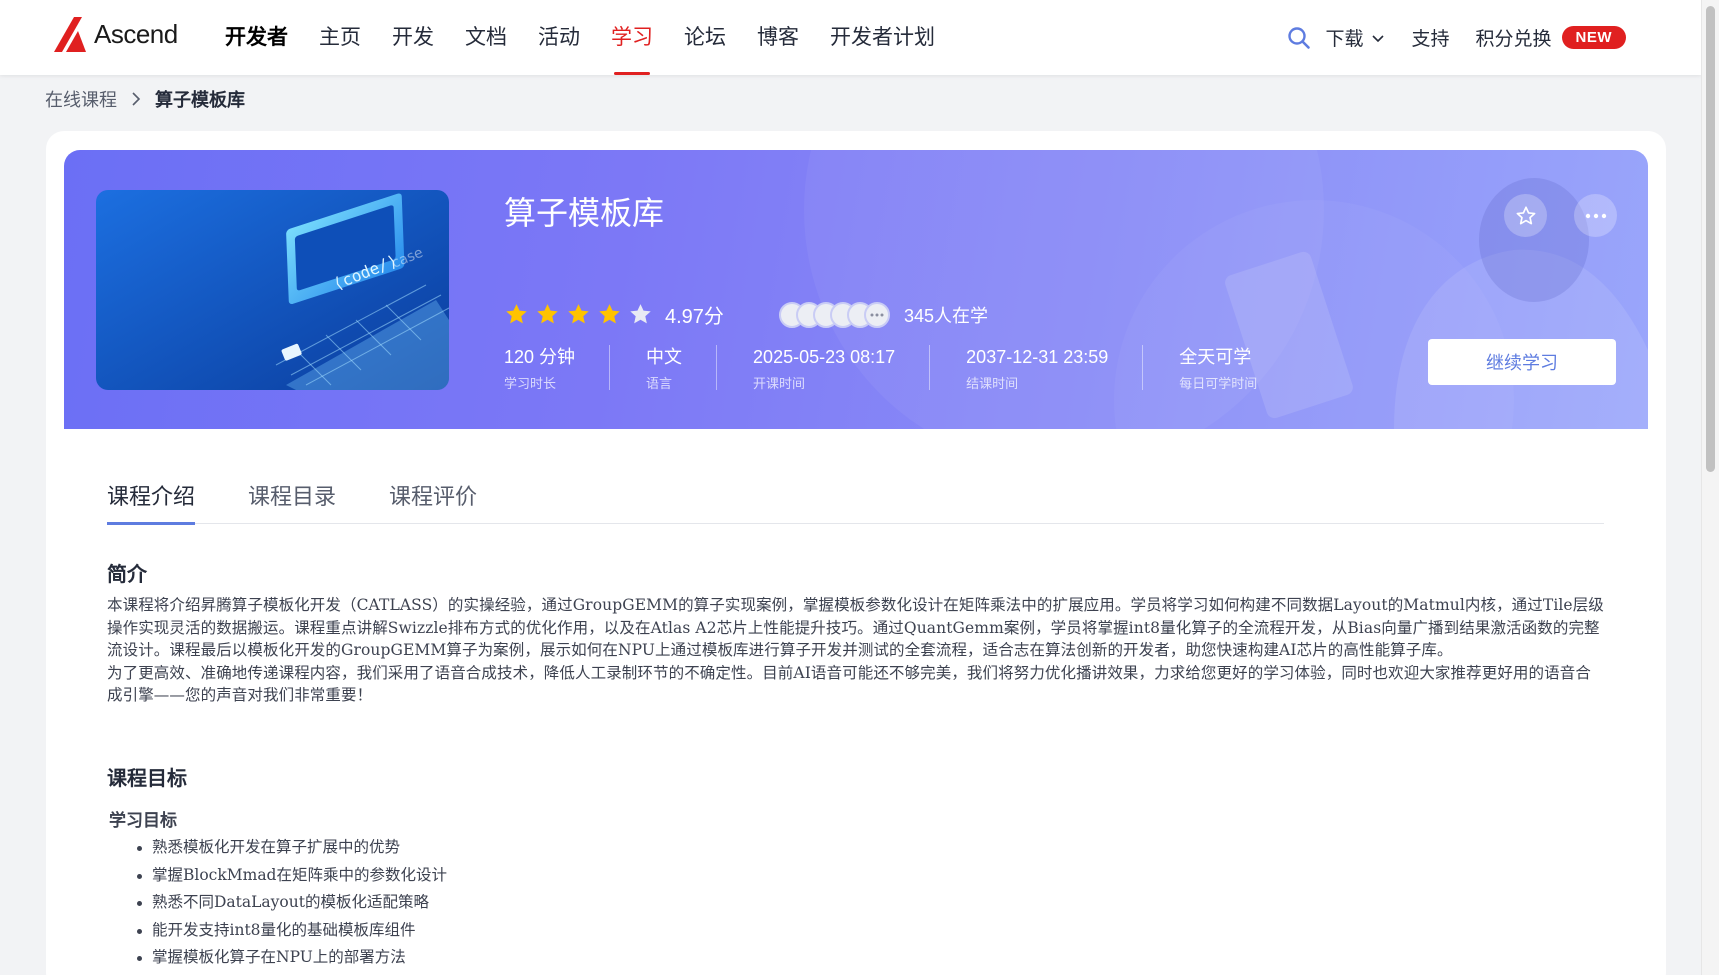  Describe the element at coordinates (486, 37) in the screenshot. I see `nav-docs: 文档` at that location.